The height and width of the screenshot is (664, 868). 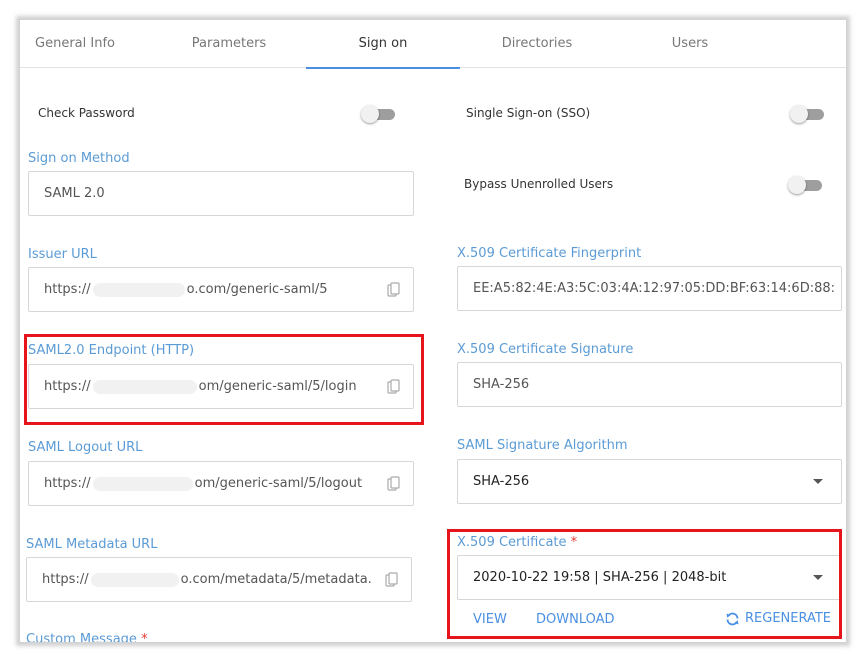 What do you see at coordinates (62, 254) in the screenshot?
I see `issuer-url-label: Issuer URL` at bounding box center [62, 254].